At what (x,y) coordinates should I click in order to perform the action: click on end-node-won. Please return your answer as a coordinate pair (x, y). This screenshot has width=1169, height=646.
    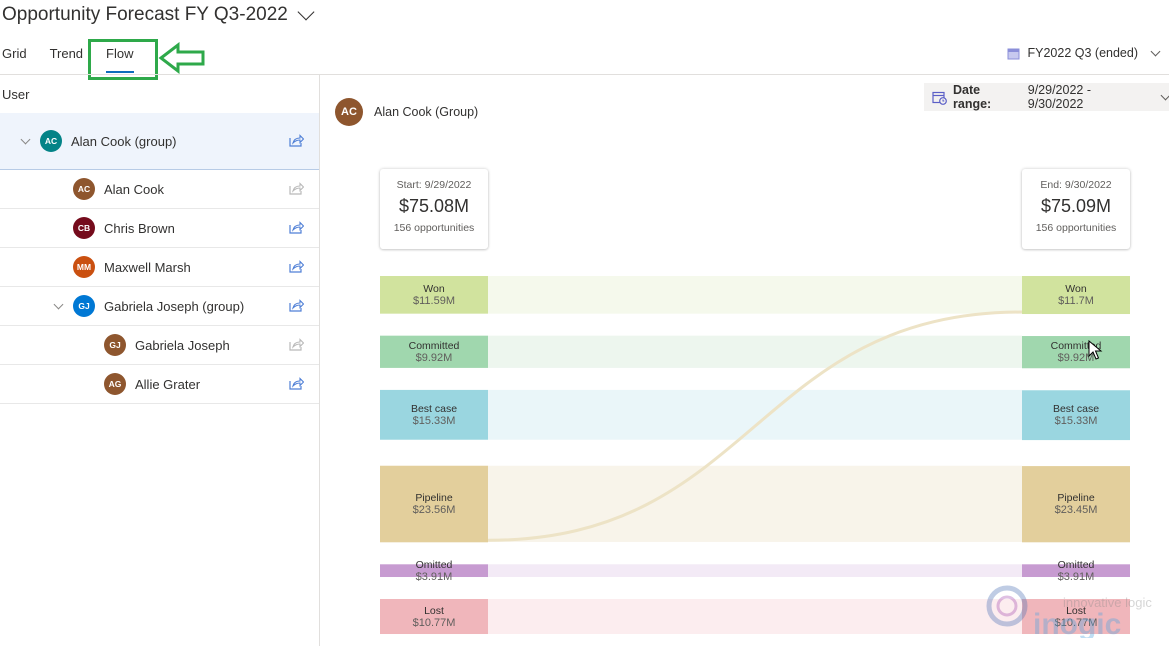
    Looking at the image, I should click on (1076, 295).